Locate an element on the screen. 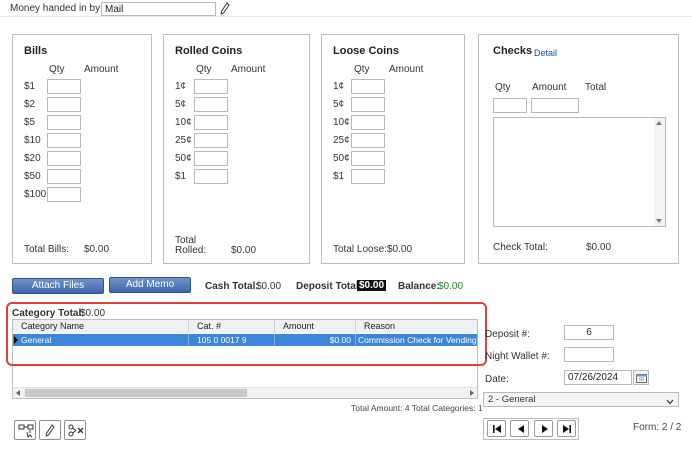  loose-denom-label: $1 is located at coordinates (339, 176).